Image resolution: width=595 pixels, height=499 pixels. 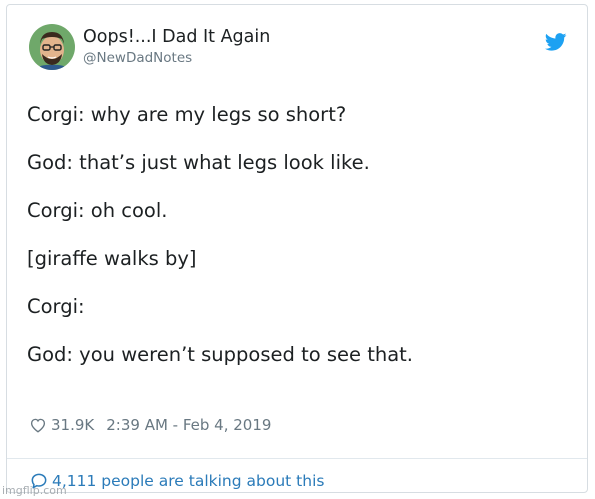 What do you see at coordinates (72, 425) in the screenshot?
I see `like-count: 31.9K` at bounding box center [72, 425].